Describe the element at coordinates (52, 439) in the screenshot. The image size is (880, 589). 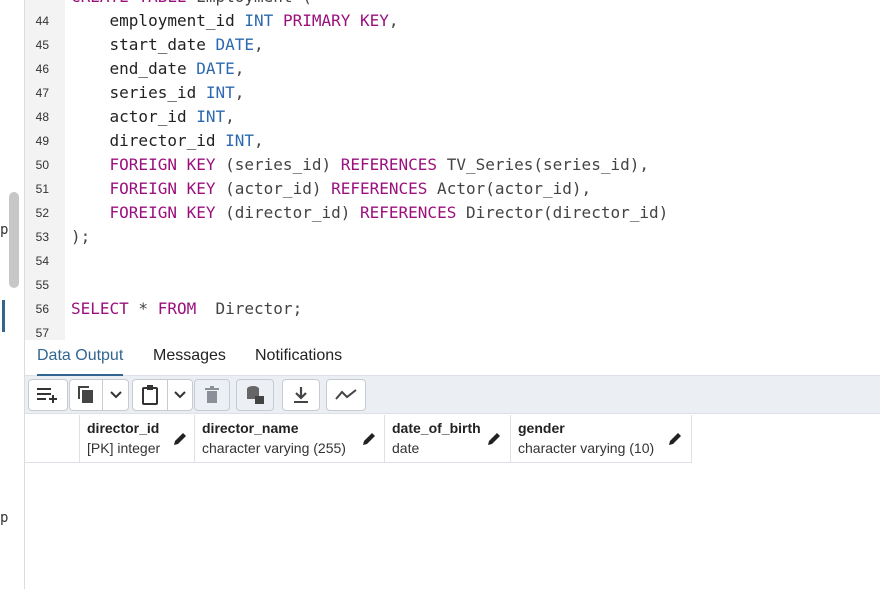
I see `row-number-header` at that location.